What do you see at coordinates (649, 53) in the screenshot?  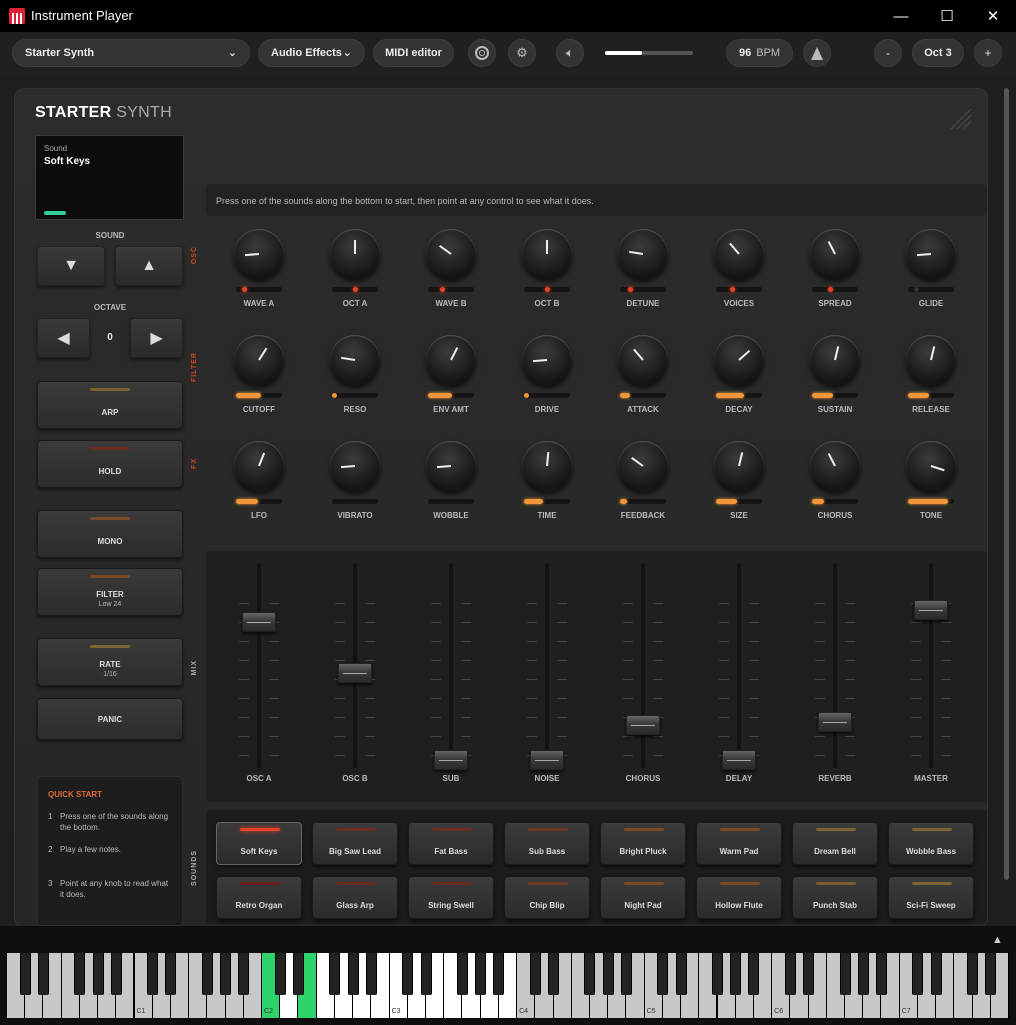 I see `volume-slider` at bounding box center [649, 53].